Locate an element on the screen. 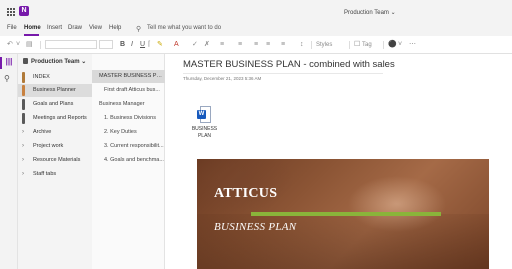 The image size is (512, 269). title-underline is located at coordinates (283, 73).